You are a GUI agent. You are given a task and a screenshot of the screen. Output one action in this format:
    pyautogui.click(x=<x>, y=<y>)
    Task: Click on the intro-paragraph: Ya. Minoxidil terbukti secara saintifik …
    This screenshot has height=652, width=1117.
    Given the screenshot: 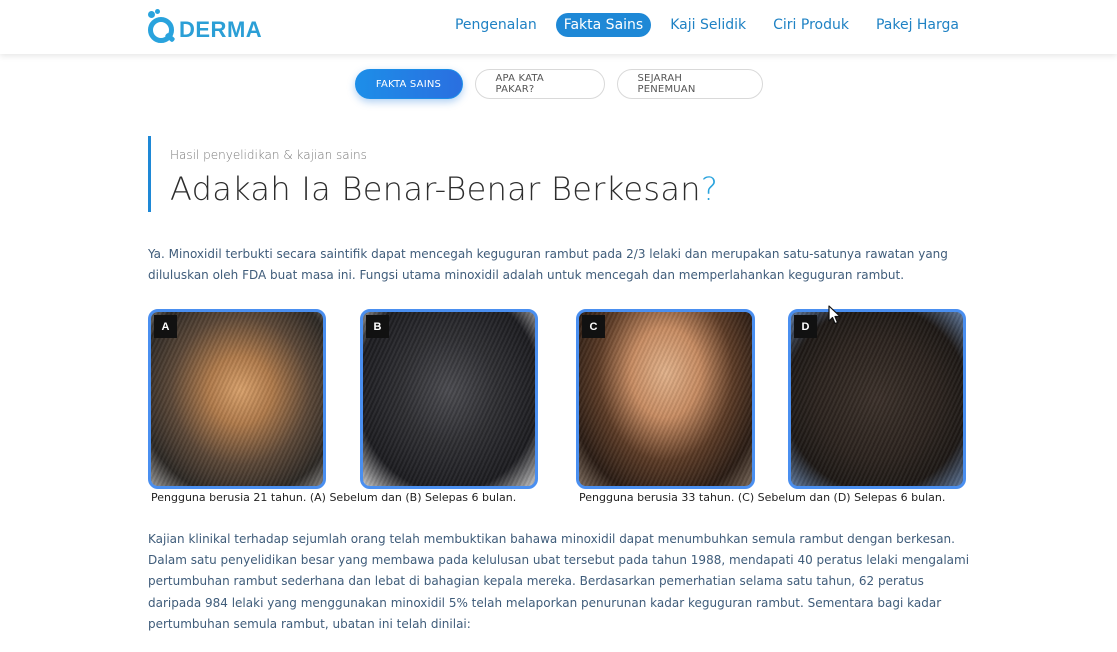 What is the action you would take?
    pyautogui.click(x=548, y=264)
    